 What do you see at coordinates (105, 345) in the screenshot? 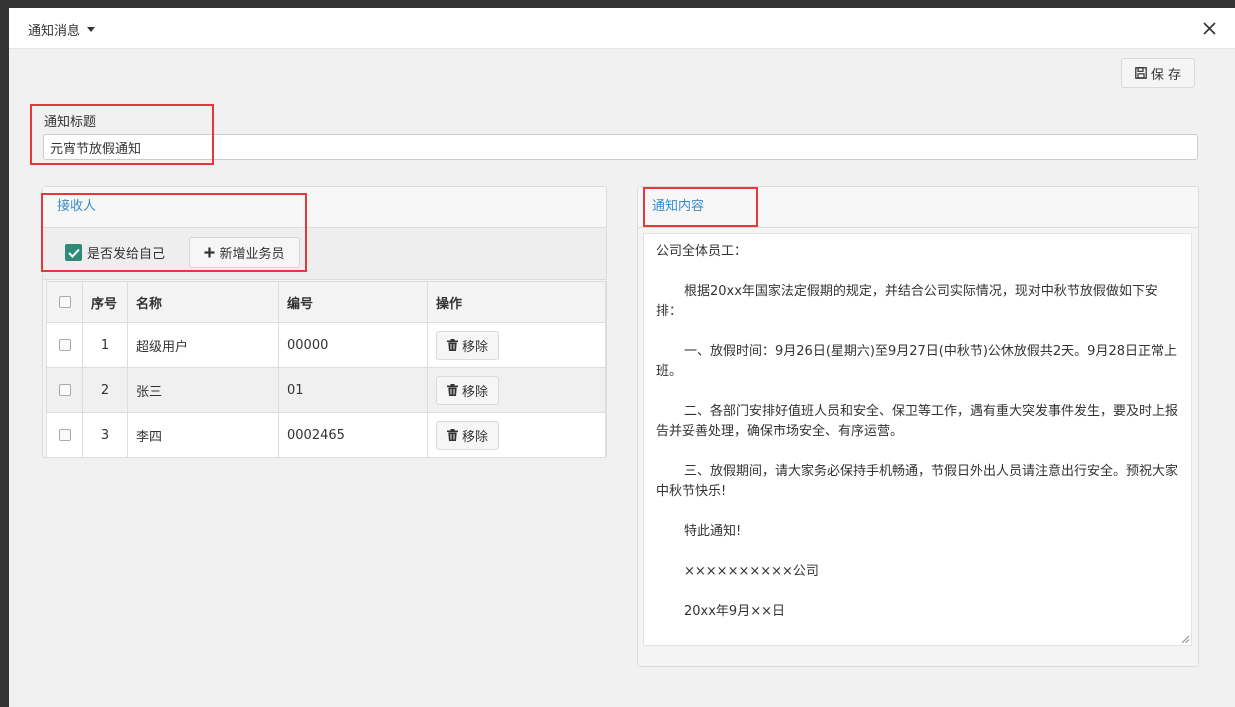
I see `row-index: 1` at bounding box center [105, 345].